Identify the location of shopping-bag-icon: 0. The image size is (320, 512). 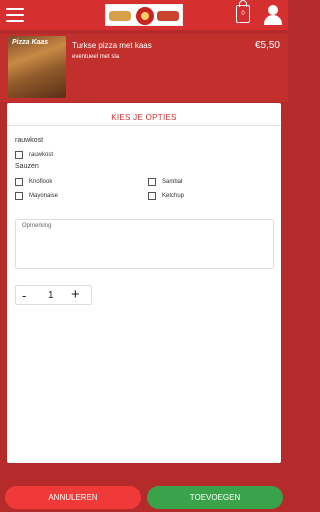
(243, 11).